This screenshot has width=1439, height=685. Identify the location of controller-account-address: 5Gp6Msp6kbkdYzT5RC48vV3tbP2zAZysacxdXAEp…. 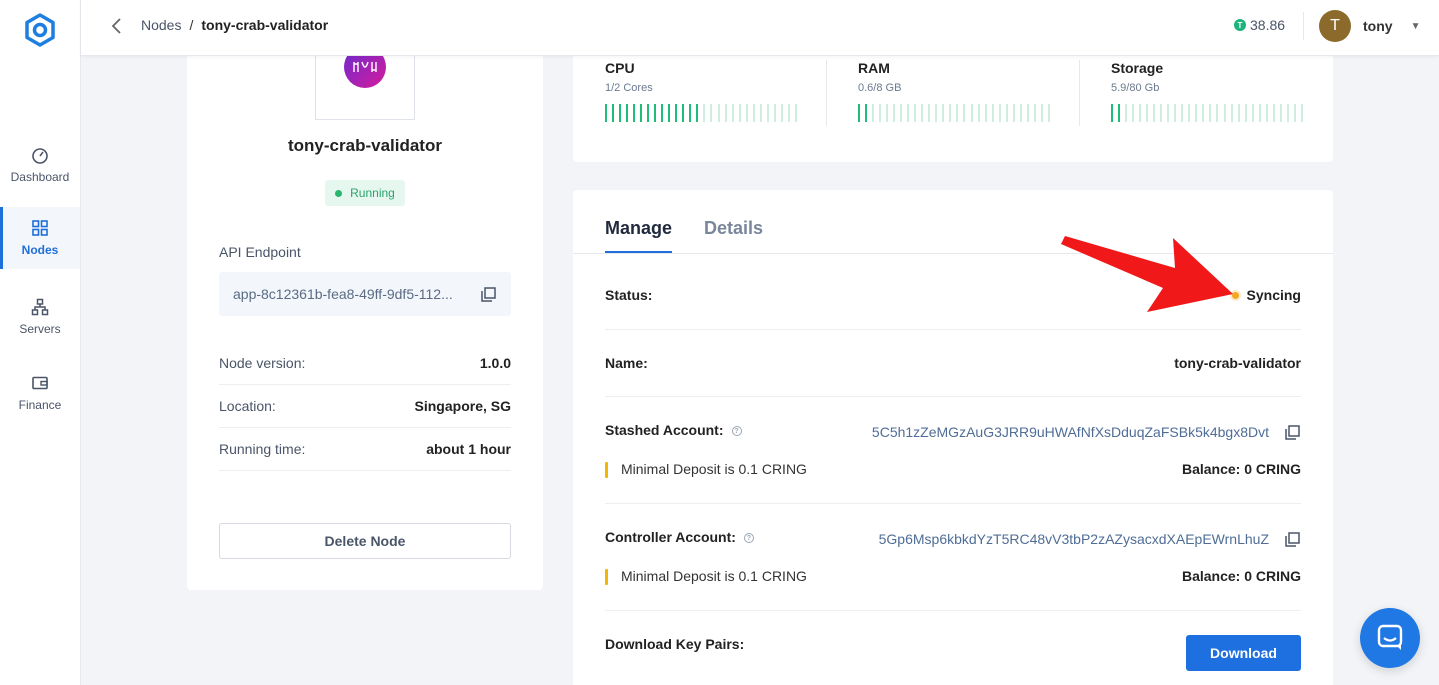
(1074, 539).